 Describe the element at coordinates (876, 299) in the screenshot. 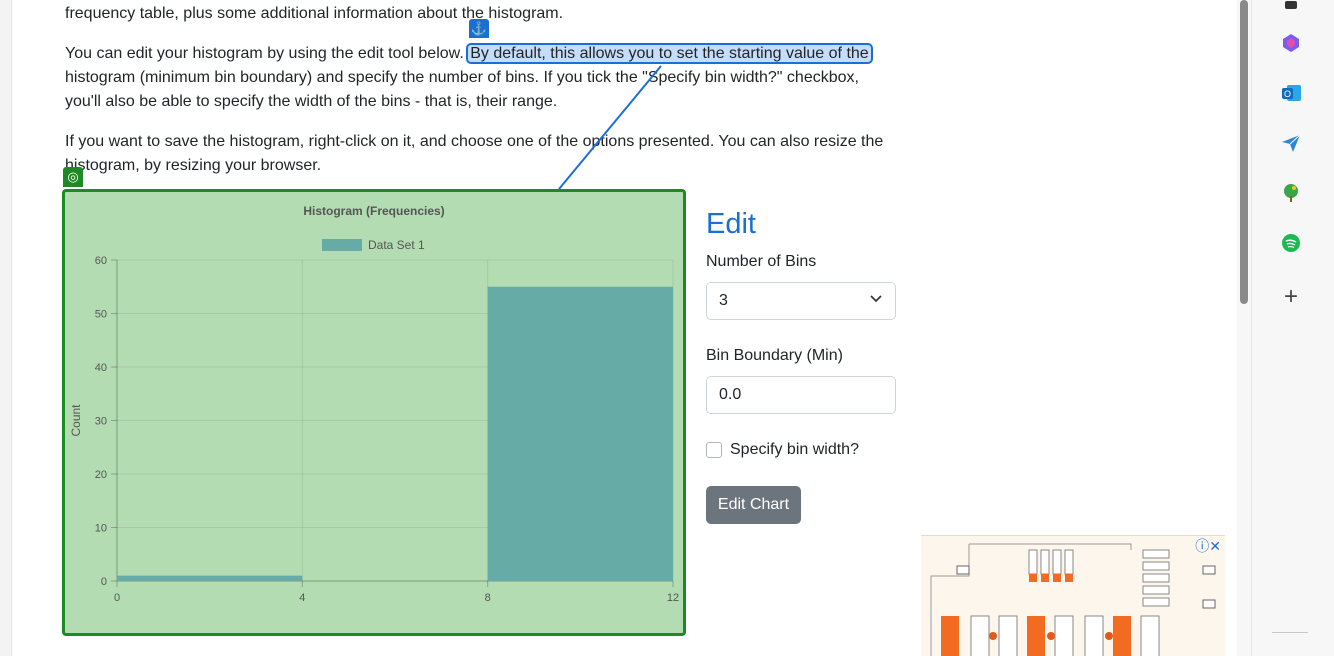

I see `chevron-down-icon` at that location.